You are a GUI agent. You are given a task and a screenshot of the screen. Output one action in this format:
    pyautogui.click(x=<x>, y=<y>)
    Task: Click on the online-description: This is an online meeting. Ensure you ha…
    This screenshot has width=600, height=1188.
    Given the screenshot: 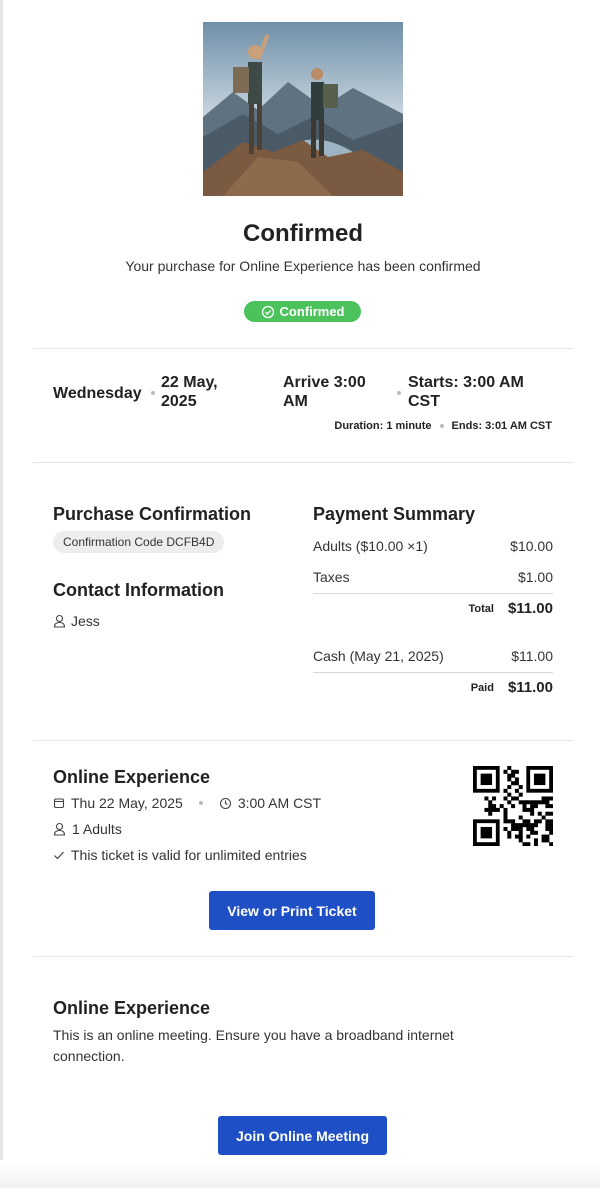 What is the action you would take?
    pyautogui.click(x=293, y=1046)
    